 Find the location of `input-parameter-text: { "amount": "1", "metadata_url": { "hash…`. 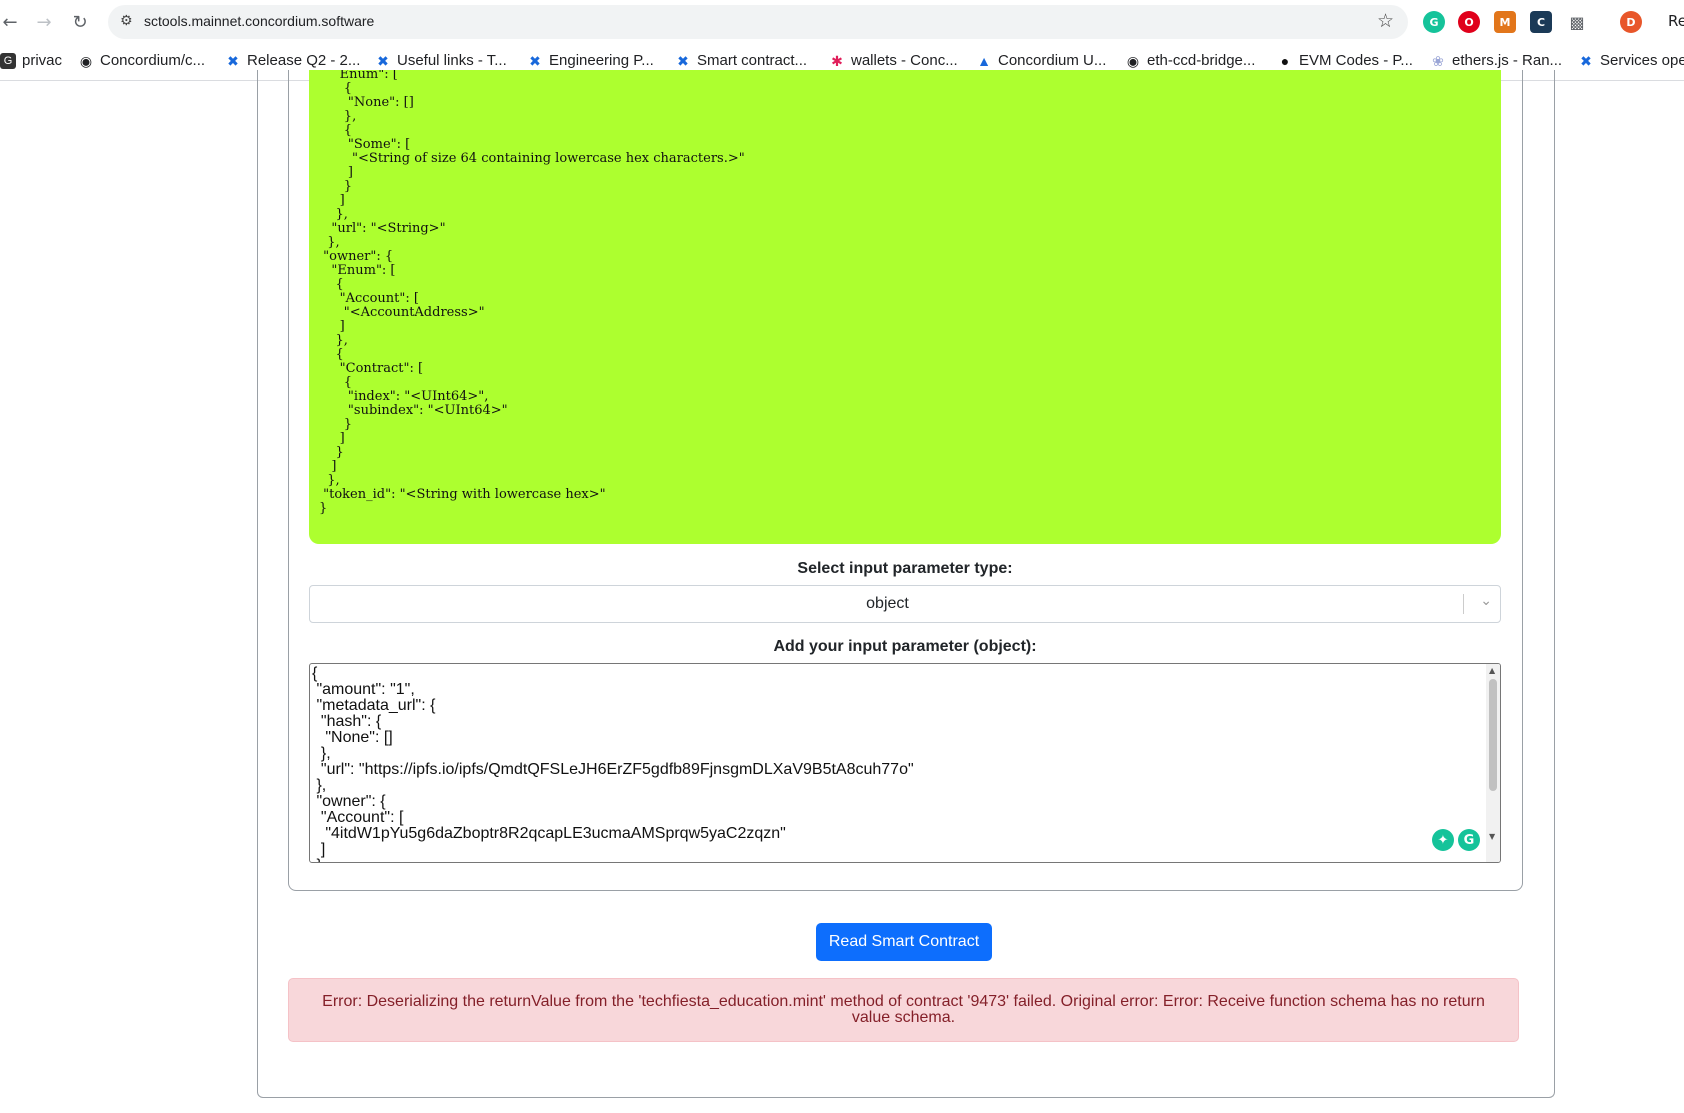

input-parameter-text: { "amount": "1", "metadata_url": { "hash… is located at coordinates (613, 764).